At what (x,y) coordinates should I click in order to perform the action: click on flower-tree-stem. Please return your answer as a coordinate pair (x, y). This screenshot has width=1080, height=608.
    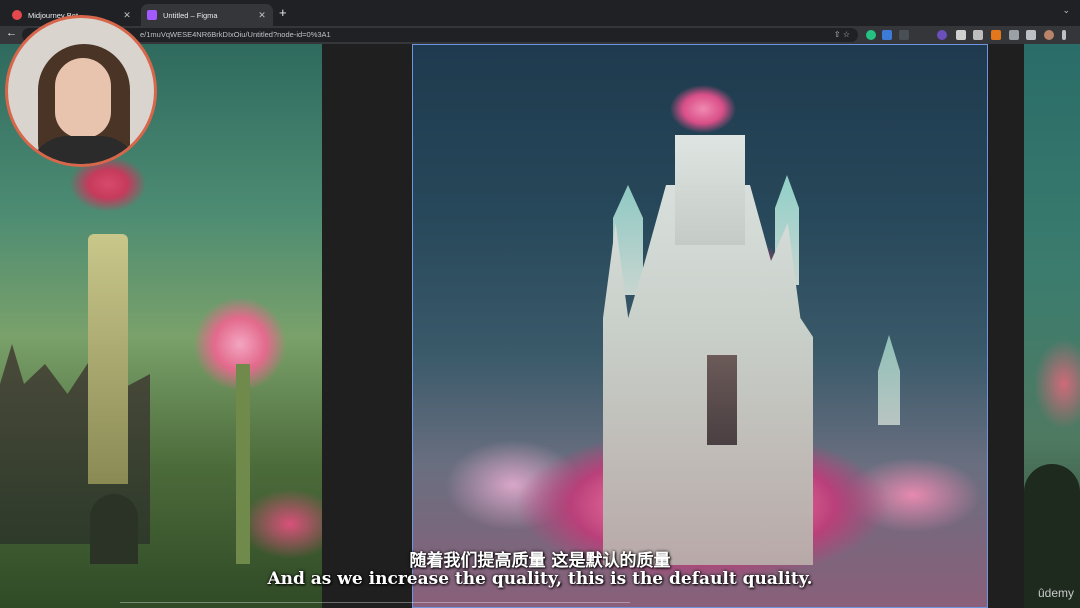
    Looking at the image, I should click on (243, 464).